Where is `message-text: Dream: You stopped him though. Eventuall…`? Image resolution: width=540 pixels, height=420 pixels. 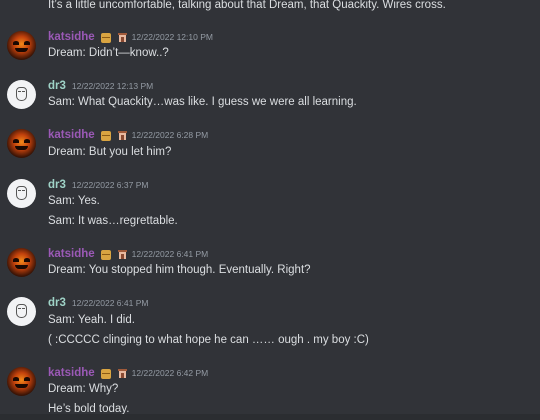
message-text: Dream: You stopped him though. Eventuall… is located at coordinates (179, 270).